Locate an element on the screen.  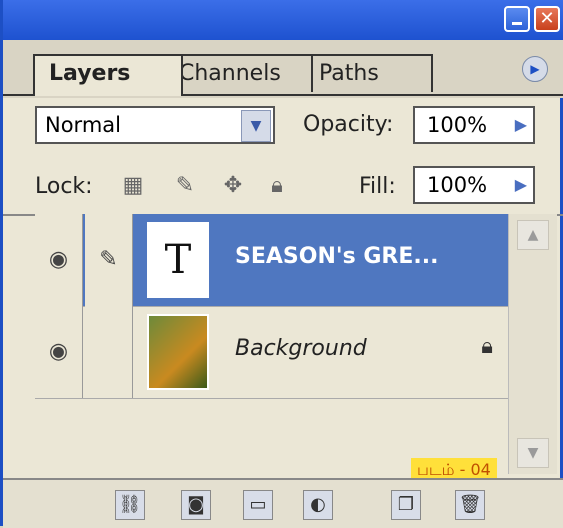
scroll-up-icon: ▲ is located at coordinates (533, 235).